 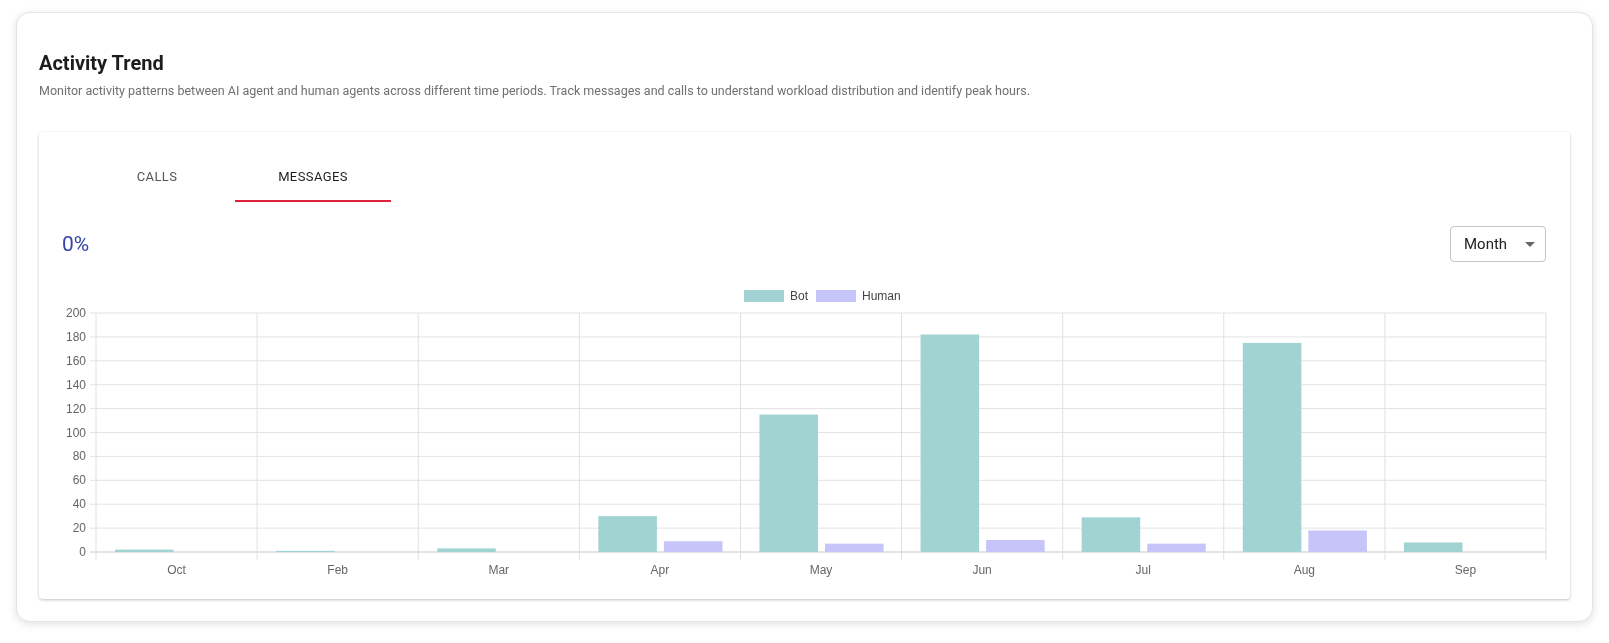 I want to click on y-axis-label: 100, so click(x=75, y=432).